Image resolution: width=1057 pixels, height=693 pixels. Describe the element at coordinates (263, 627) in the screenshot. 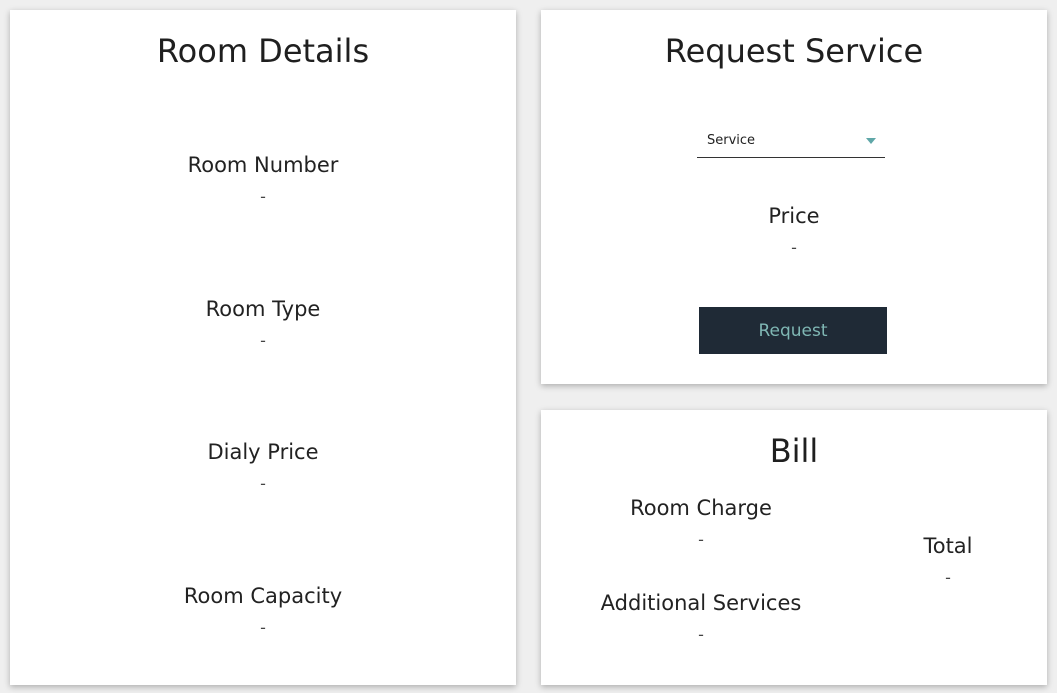

I see `room-capacity-value: -` at that location.